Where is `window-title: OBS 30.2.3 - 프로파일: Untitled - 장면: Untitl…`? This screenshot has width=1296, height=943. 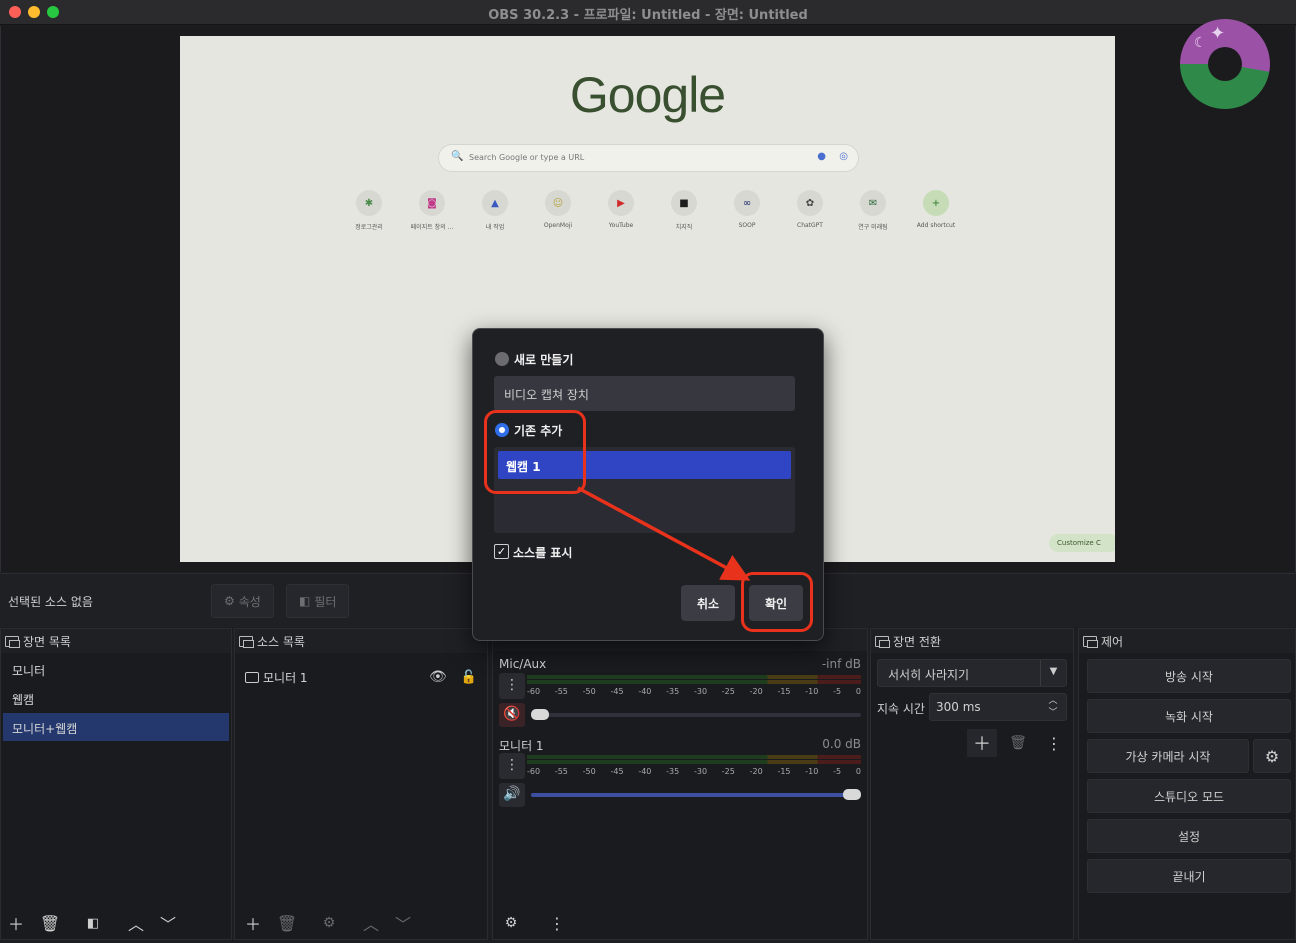 window-title: OBS 30.2.3 - 프로파일: Untitled - 장면: Untitl… is located at coordinates (648, 15).